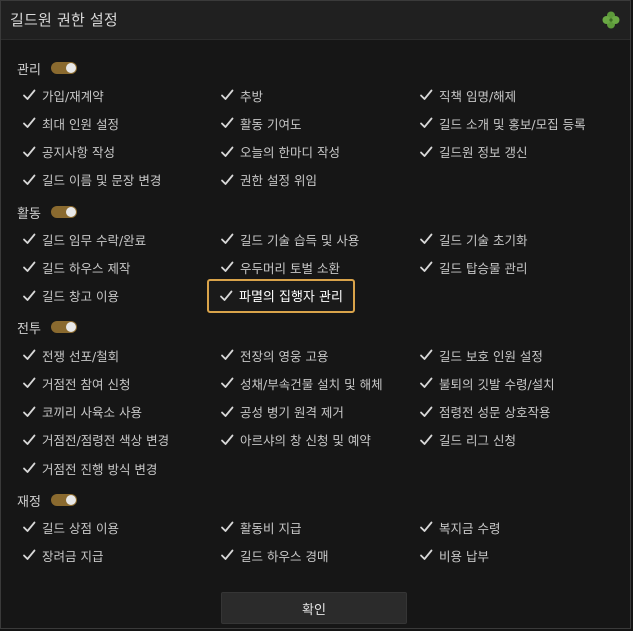 The width and height of the screenshot is (633, 631). I want to click on permission-item: 성채/부속건물 설치 및 해체, so click(301, 383).